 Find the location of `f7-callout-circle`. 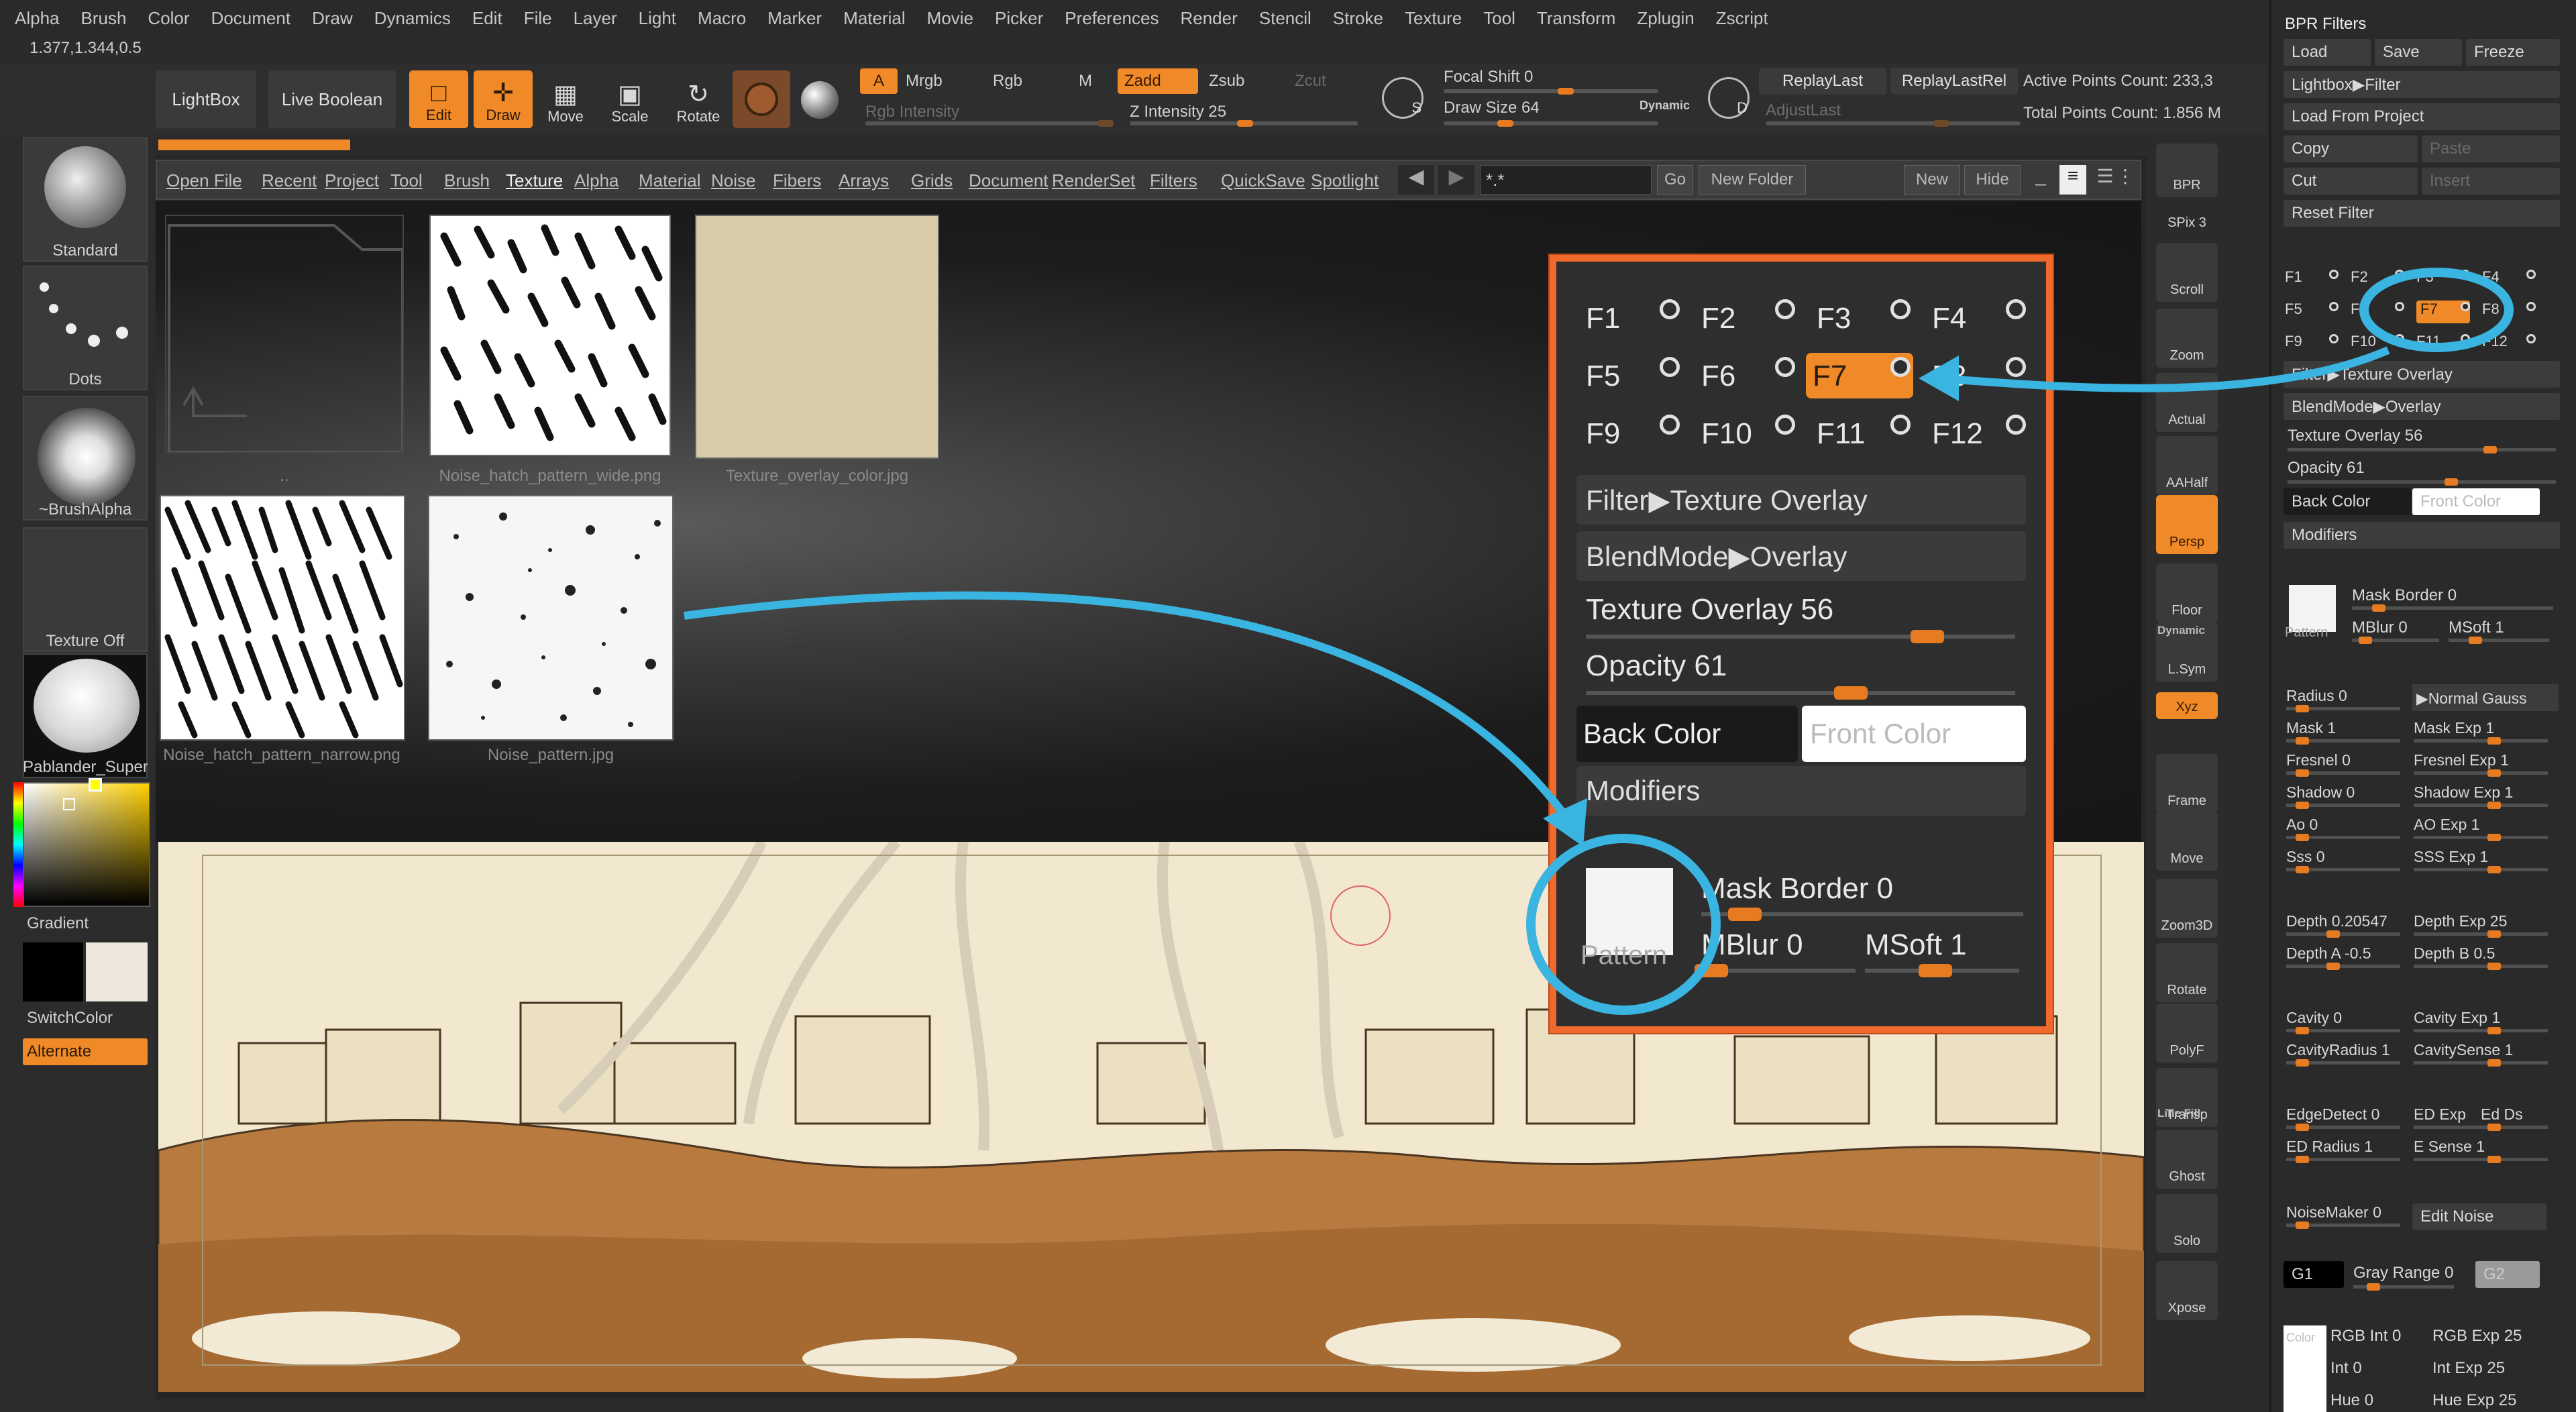

f7-callout-circle is located at coordinates (2436, 310).